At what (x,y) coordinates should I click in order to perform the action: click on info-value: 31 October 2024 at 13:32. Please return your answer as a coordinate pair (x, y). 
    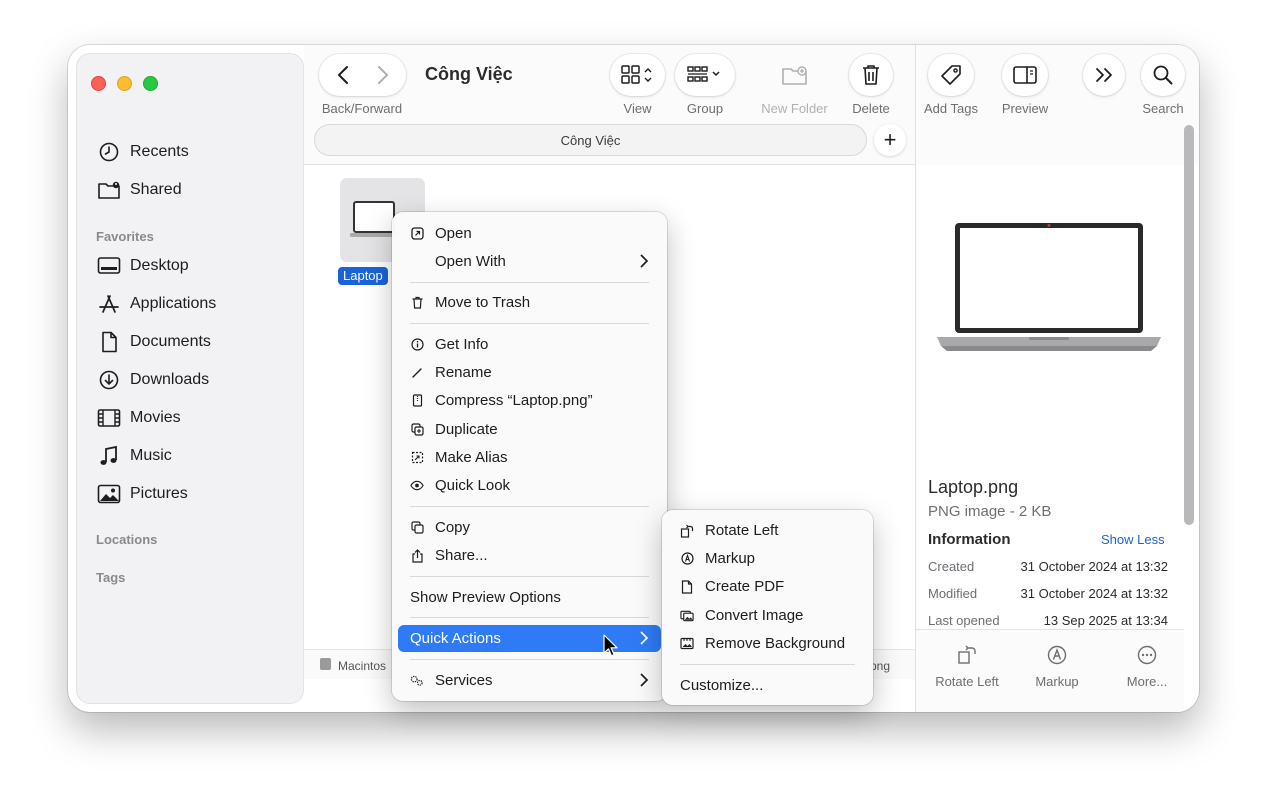
    Looking at the image, I should click on (1094, 566).